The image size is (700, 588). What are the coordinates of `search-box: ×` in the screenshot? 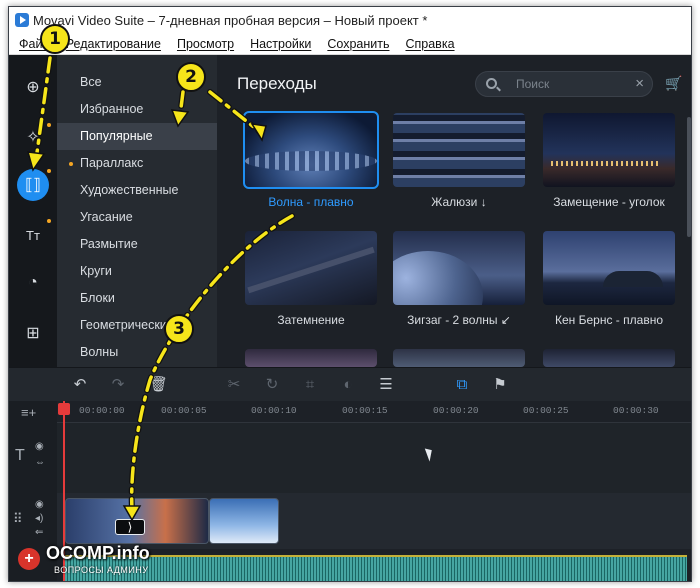 It's located at (564, 84).